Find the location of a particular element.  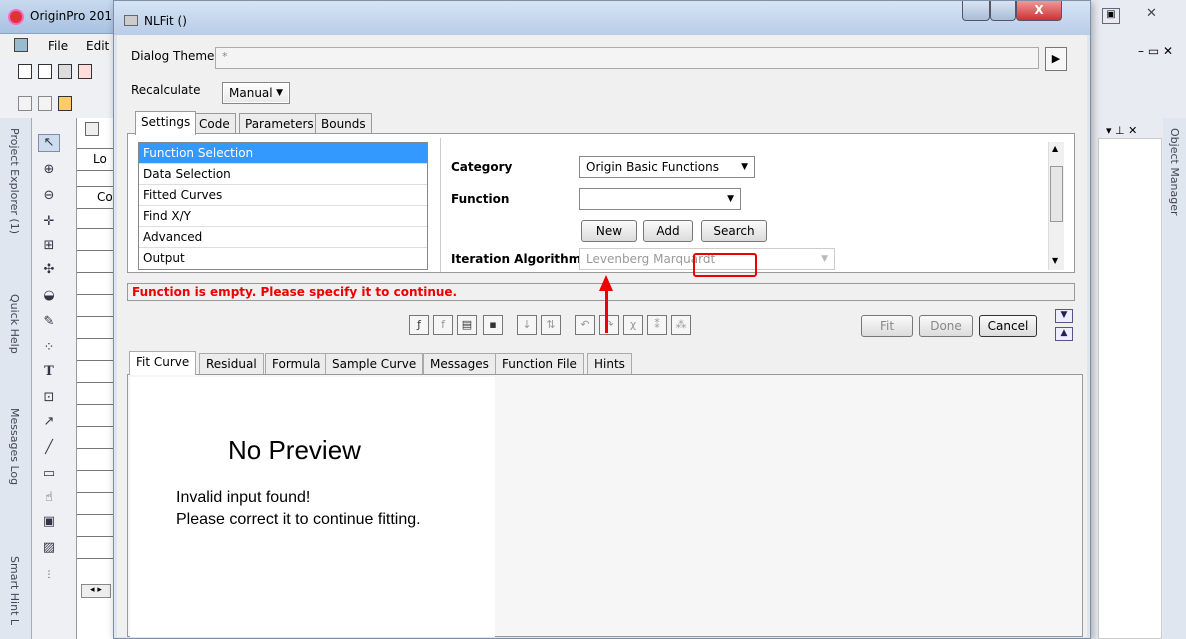

settings-scrollbar: ▲ ▼ is located at coordinates (1056, 206).